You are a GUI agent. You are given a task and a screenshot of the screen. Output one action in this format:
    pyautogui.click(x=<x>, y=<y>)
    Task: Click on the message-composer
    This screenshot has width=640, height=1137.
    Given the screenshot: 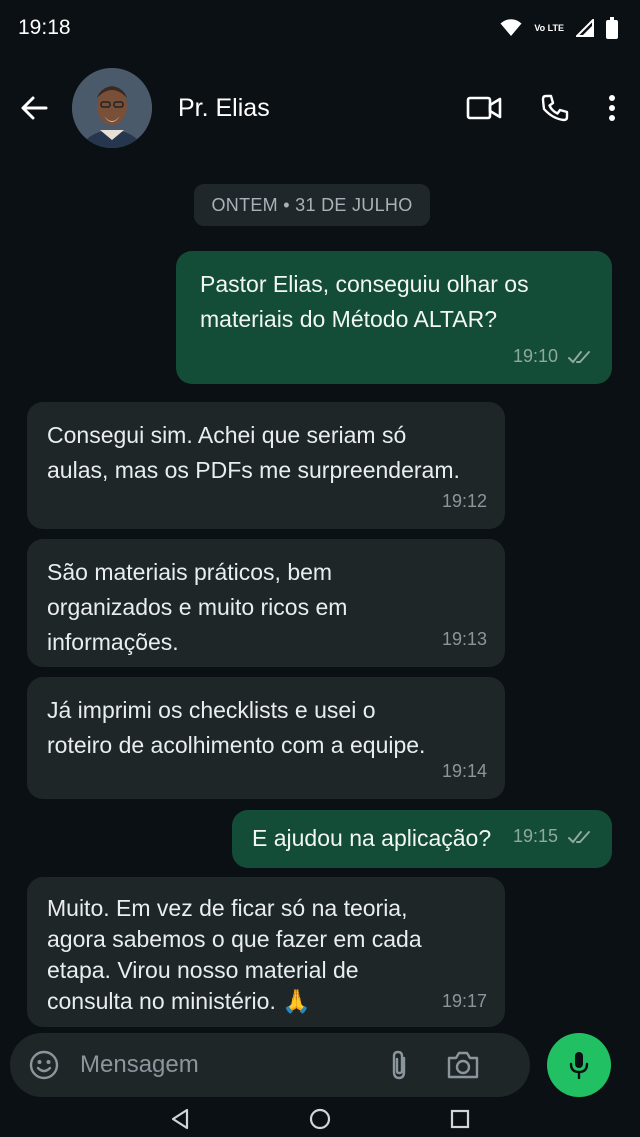 What is the action you would take?
    pyautogui.click(x=270, y=1065)
    